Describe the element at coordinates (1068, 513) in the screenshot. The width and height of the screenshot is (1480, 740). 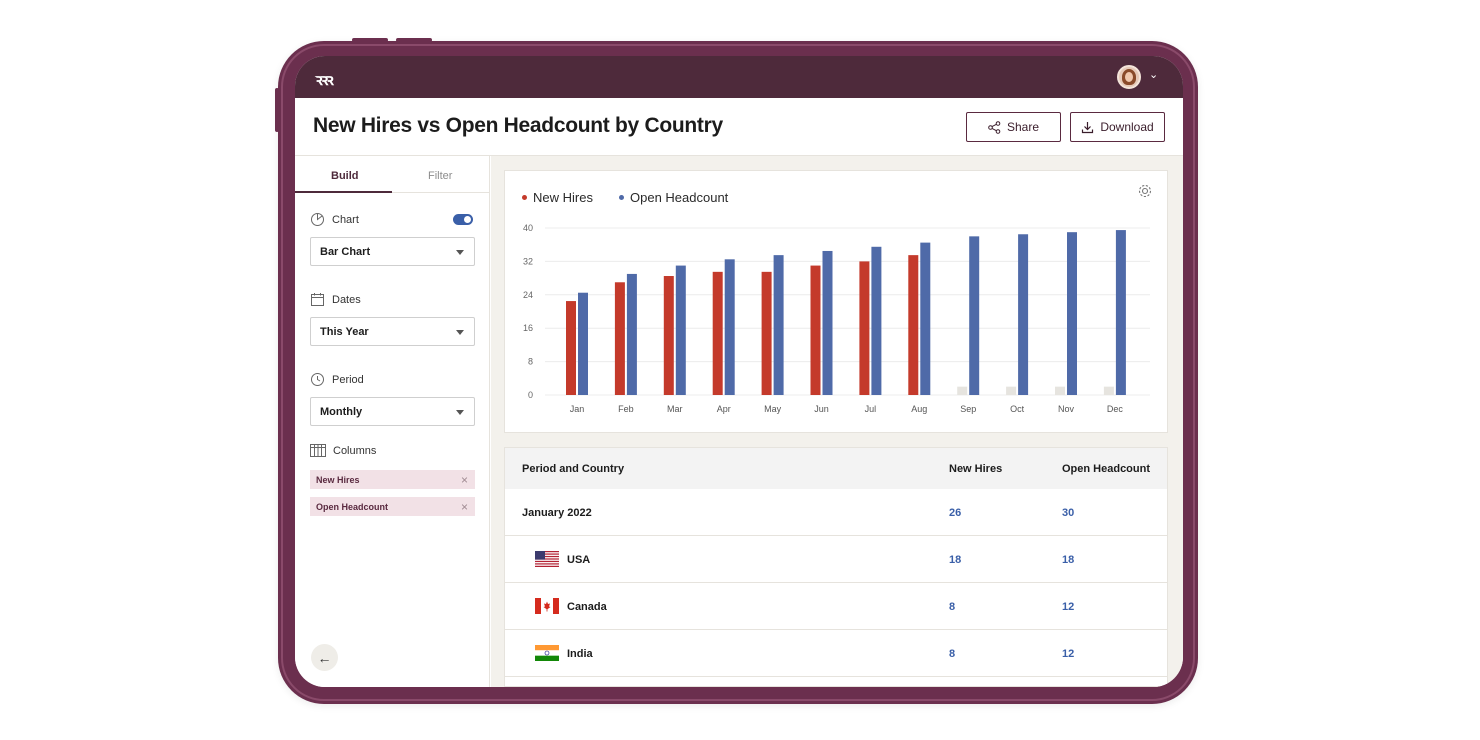
I see `open-headcount-value: 30` at that location.